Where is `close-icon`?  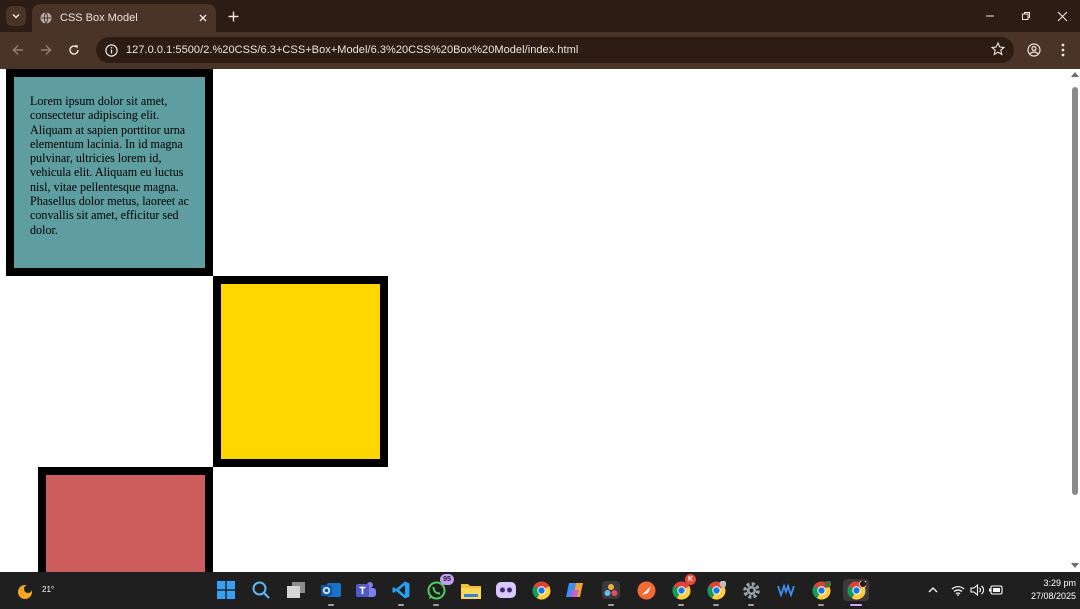
close-icon is located at coordinates (1062, 16).